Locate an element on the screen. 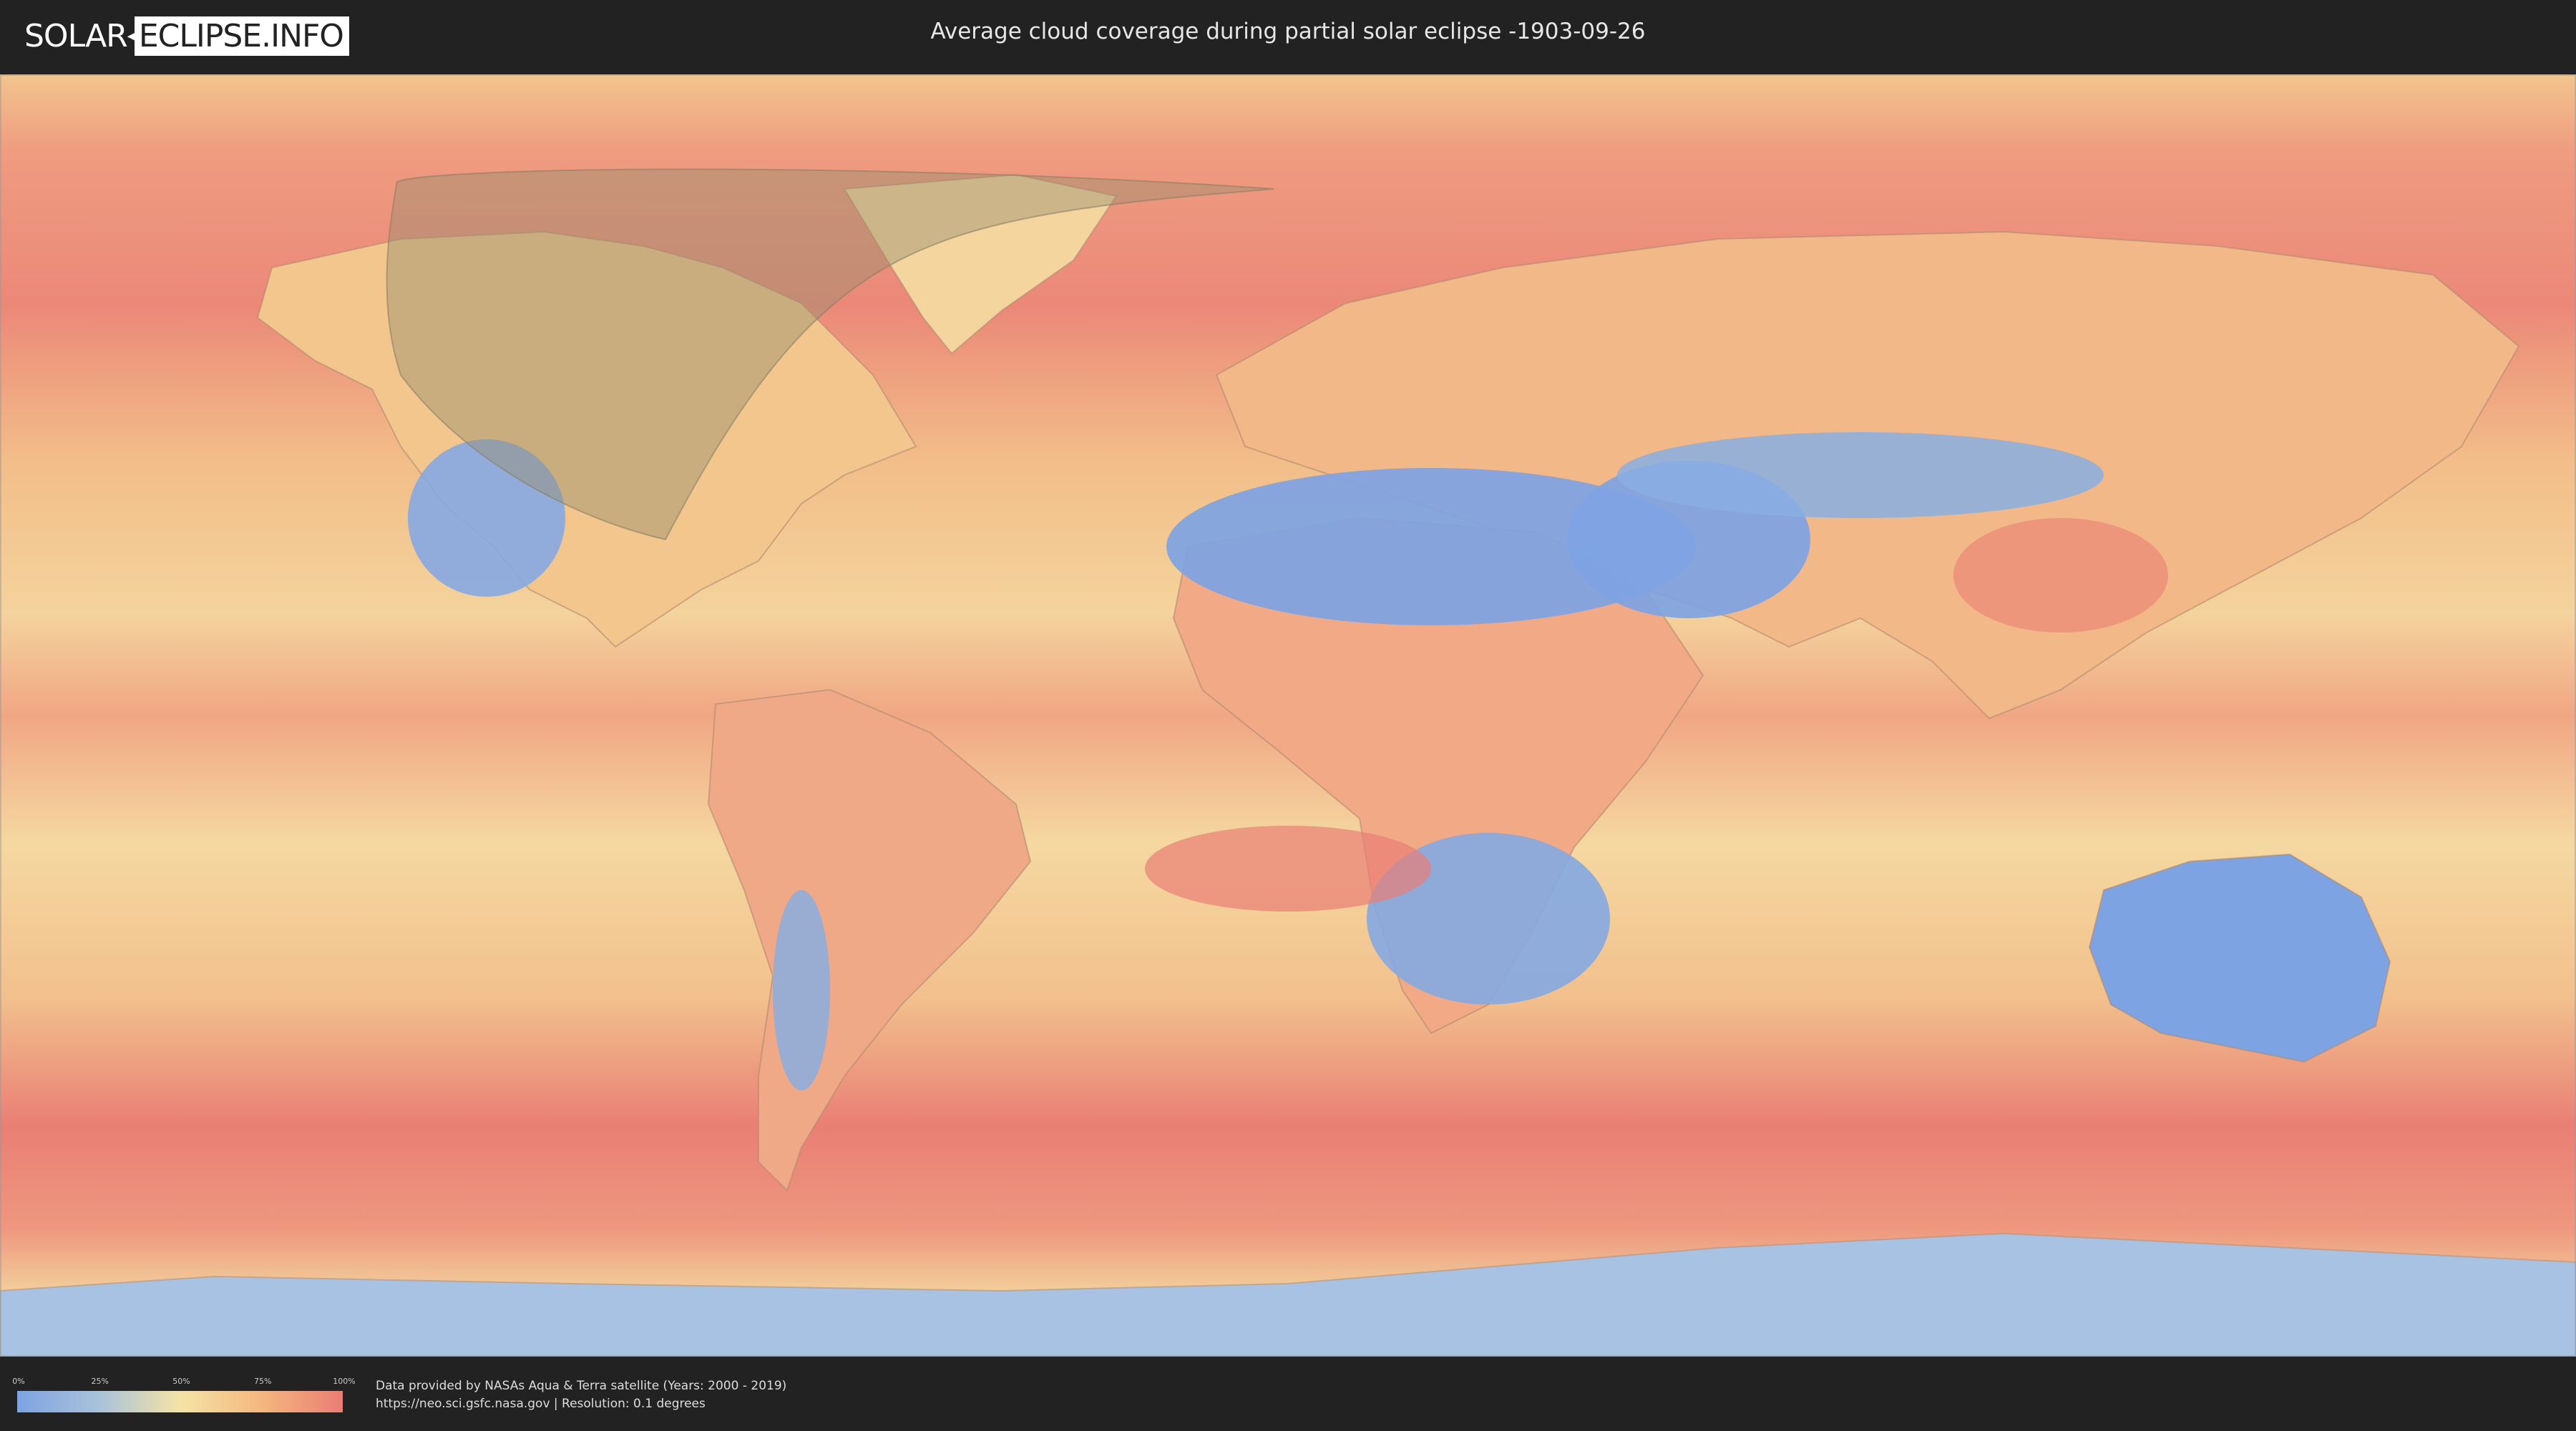  legend-tick-25: 25% is located at coordinates (100, 1382).